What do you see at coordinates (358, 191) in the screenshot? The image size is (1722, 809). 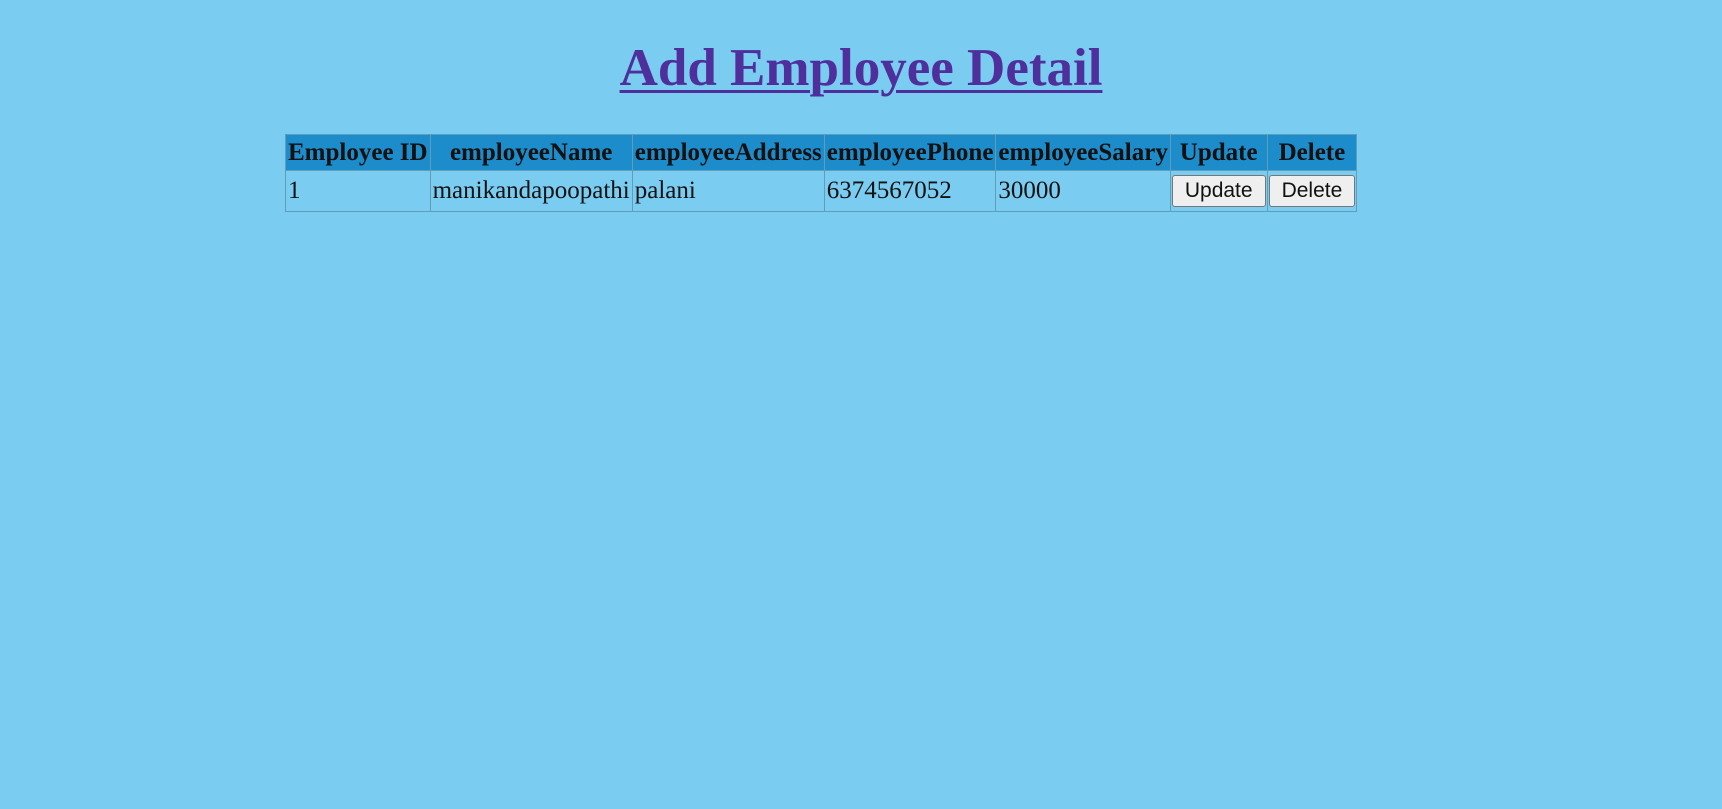 I see `cell-employee-id: 1` at bounding box center [358, 191].